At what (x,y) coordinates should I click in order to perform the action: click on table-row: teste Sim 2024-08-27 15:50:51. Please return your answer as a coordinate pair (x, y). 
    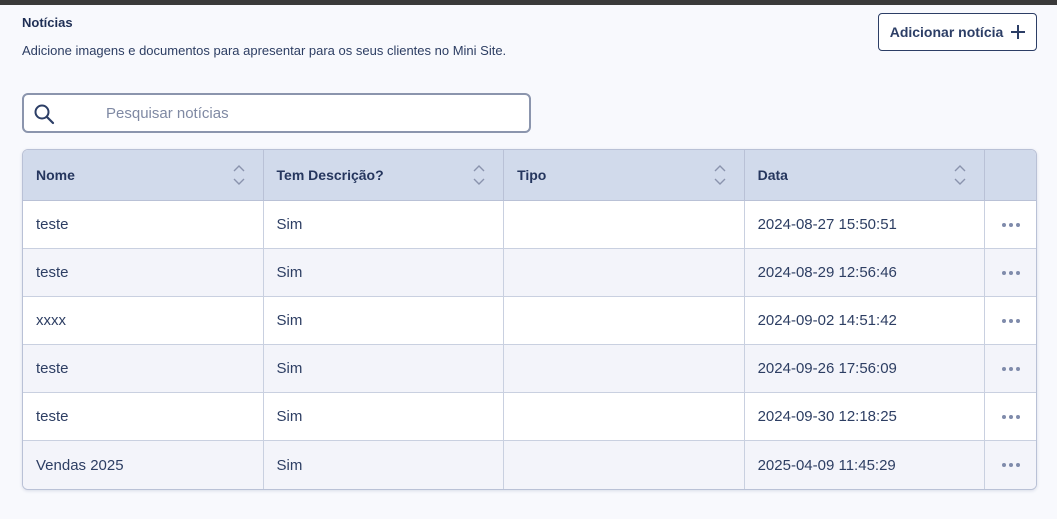
    Looking at the image, I should click on (529, 225).